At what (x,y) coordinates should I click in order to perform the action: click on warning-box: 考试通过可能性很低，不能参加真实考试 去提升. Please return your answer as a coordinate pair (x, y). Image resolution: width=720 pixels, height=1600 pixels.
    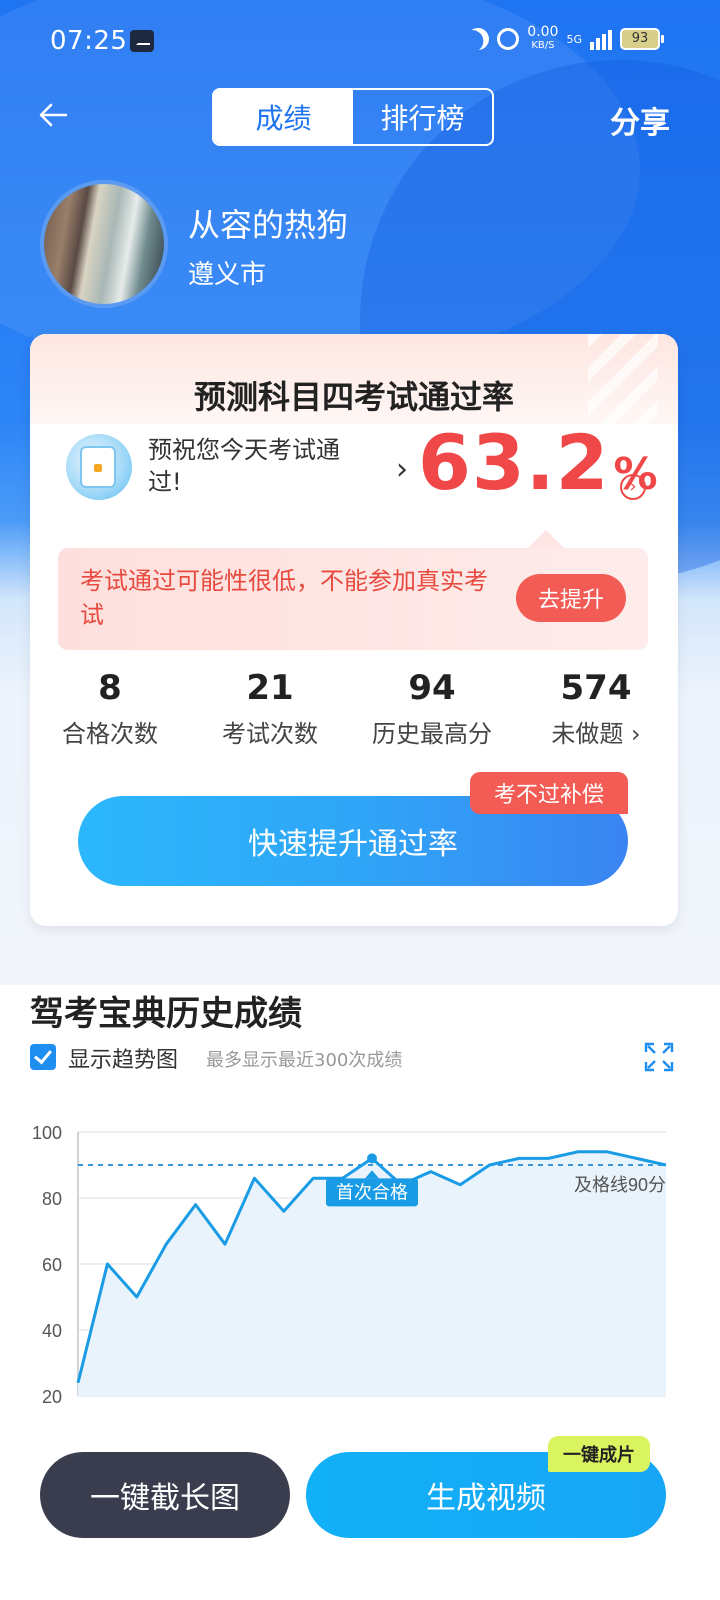
    Looking at the image, I should click on (353, 590).